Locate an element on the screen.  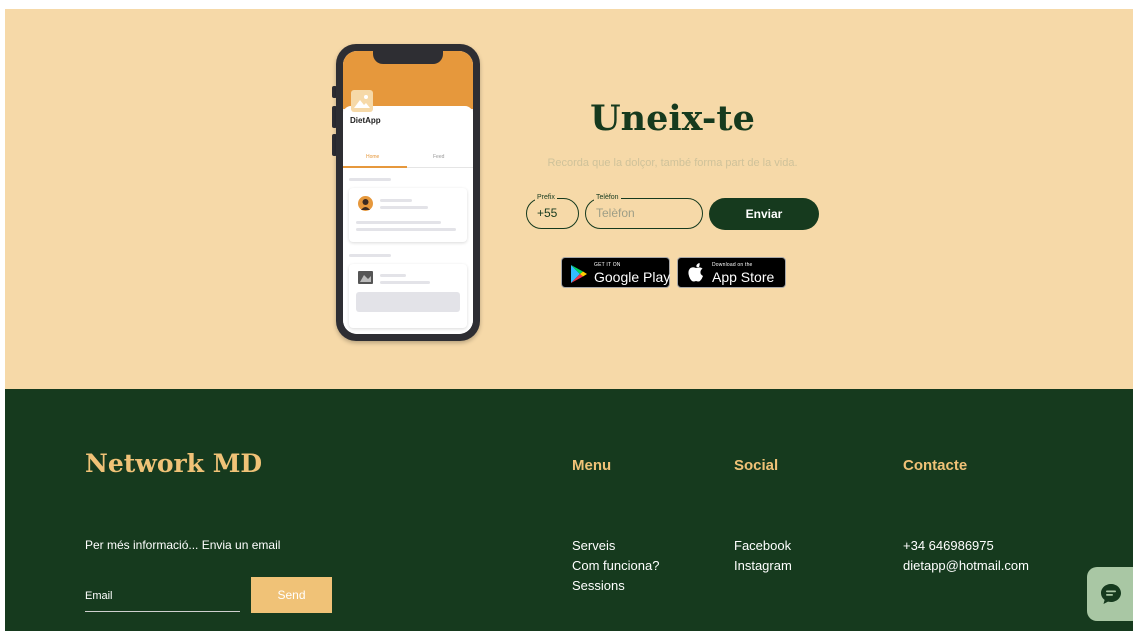
app-tab-feed: Feed is located at coordinates (439, 157).